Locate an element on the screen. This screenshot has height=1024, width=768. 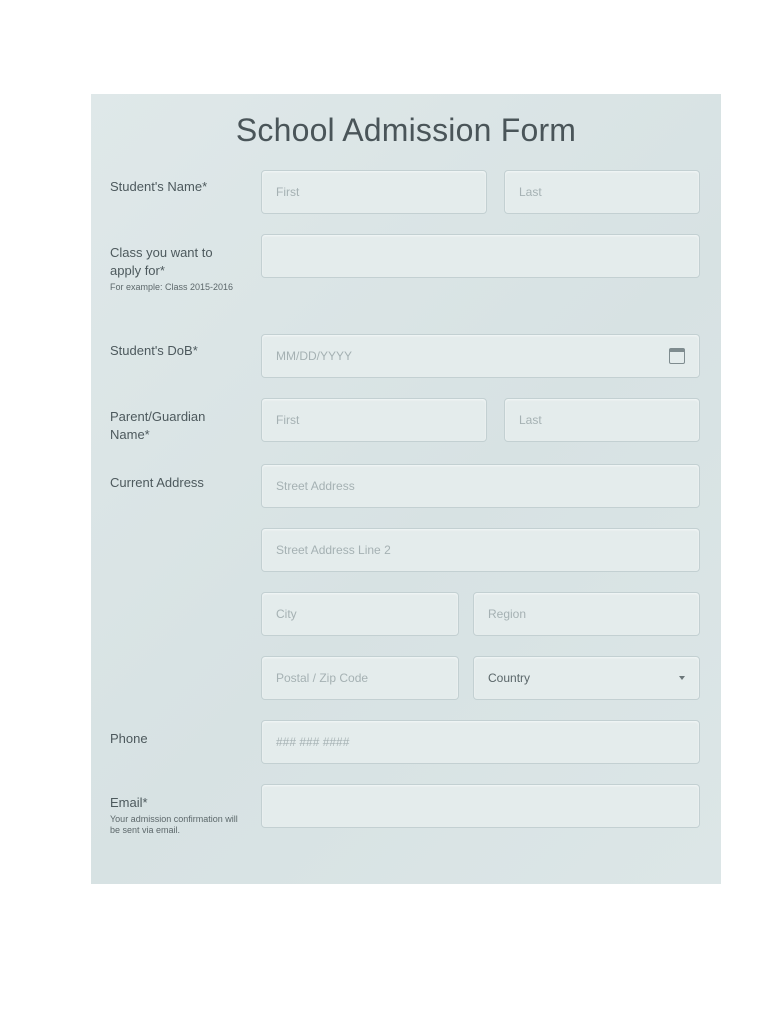
phone-placeholder: ### ### #### is located at coordinates (313, 742).